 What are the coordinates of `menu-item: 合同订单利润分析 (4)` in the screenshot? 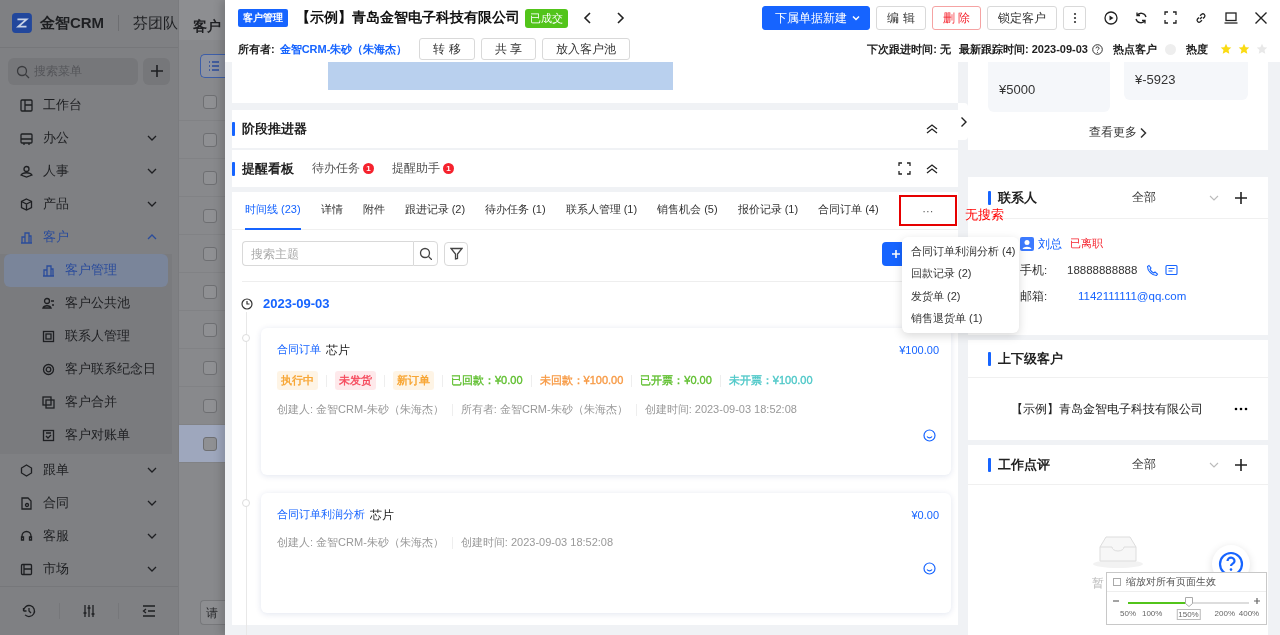 It's located at (960, 251).